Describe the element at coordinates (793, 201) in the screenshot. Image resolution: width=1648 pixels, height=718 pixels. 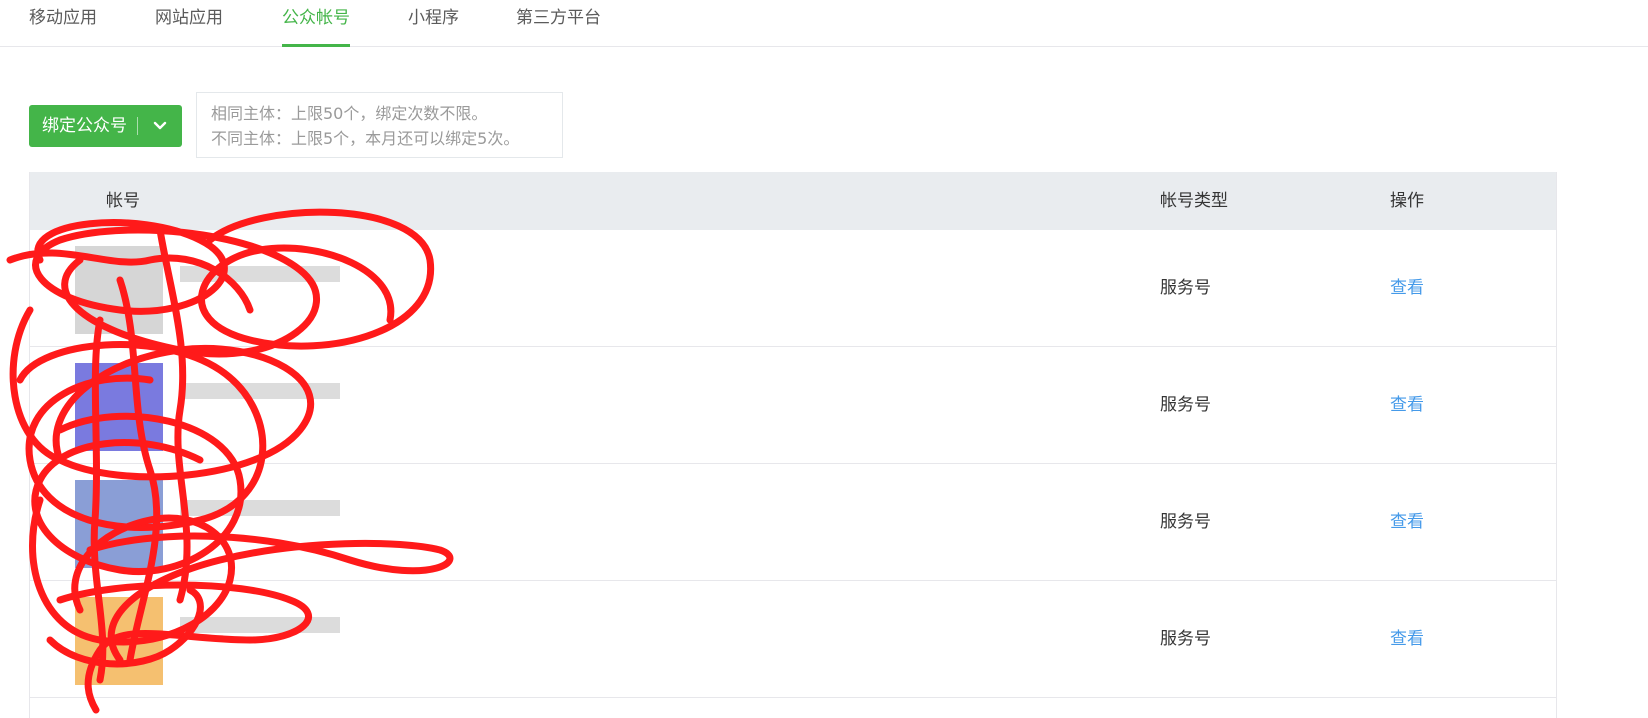
I see `table-header: 帐号 帐号类型 操作` at that location.